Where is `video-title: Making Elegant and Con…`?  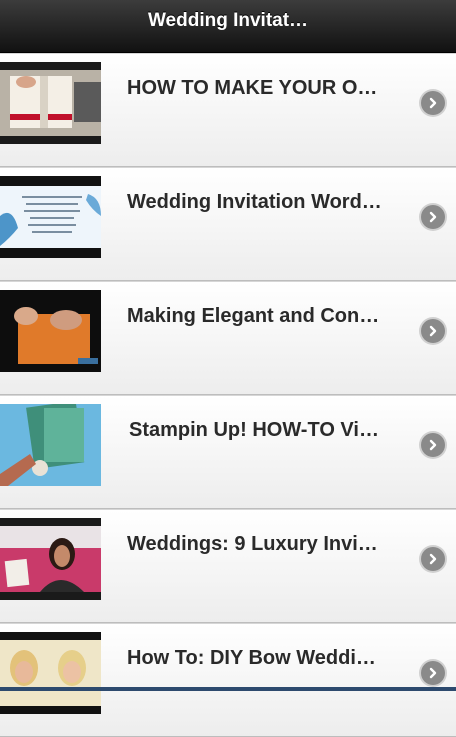 video-title: Making Elegant and Con… is located at coordinates (253, 316).